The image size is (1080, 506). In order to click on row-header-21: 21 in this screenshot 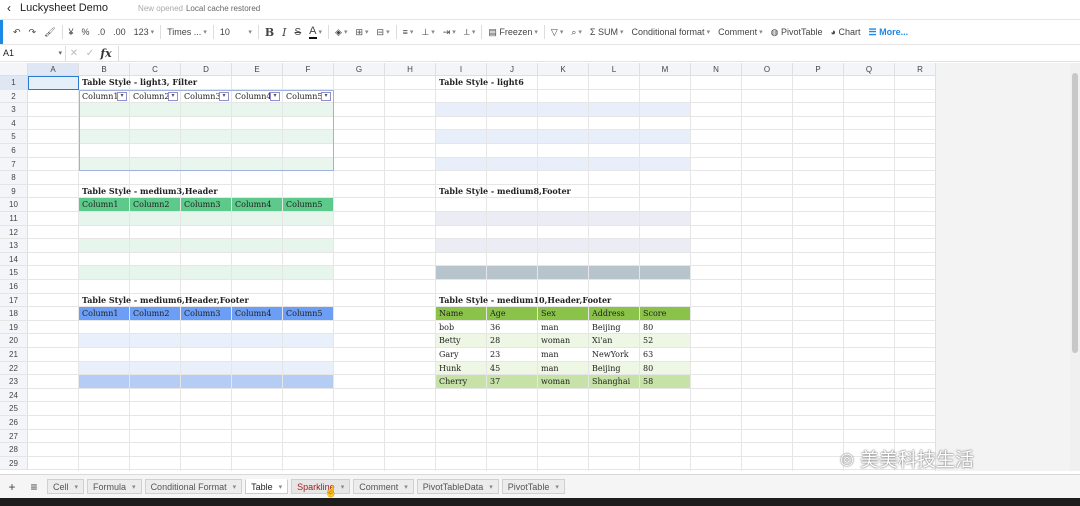, I will do `click(14, 355)`.